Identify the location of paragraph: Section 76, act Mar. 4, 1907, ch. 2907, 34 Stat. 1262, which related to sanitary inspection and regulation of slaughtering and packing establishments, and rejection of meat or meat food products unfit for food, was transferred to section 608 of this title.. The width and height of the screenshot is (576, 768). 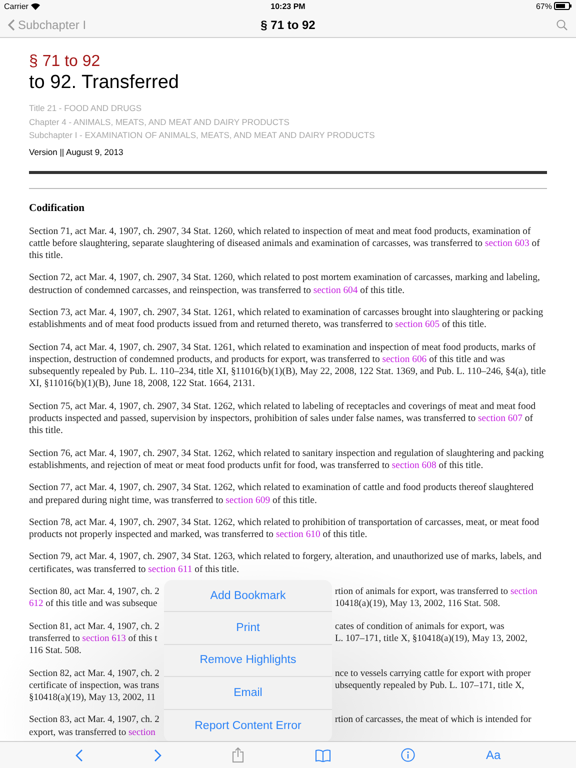
(287, 460).